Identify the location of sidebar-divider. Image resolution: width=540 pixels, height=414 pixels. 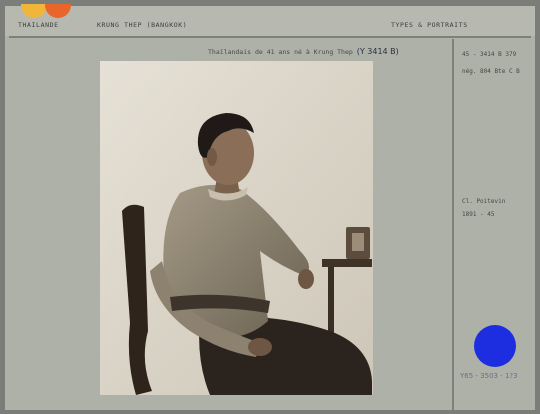
(453, 224).